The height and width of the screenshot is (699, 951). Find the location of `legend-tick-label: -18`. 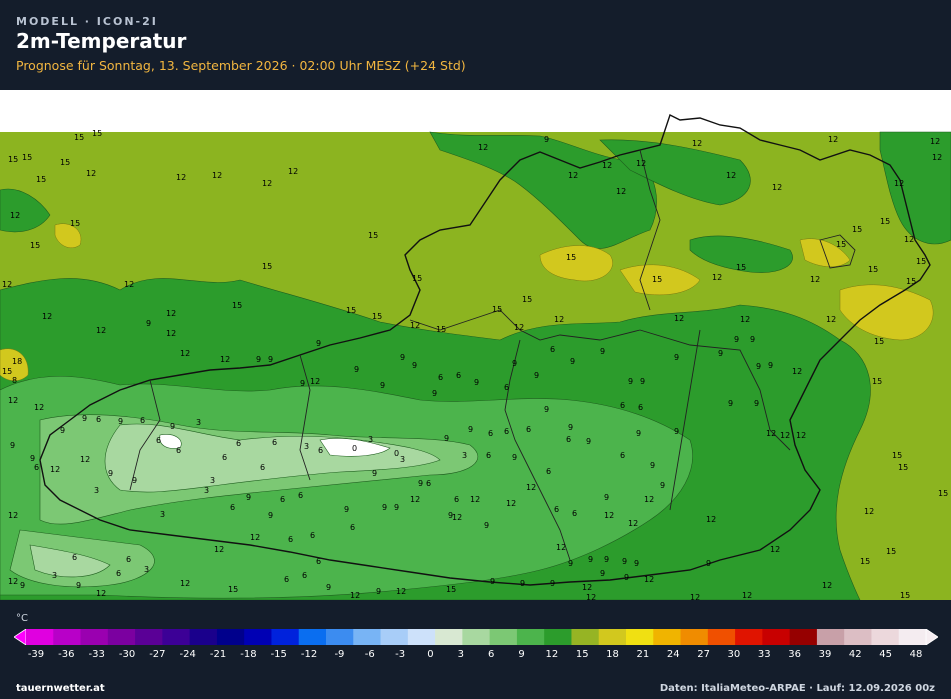

legend-tick-label: -18 is located at coordinates (248, 654).